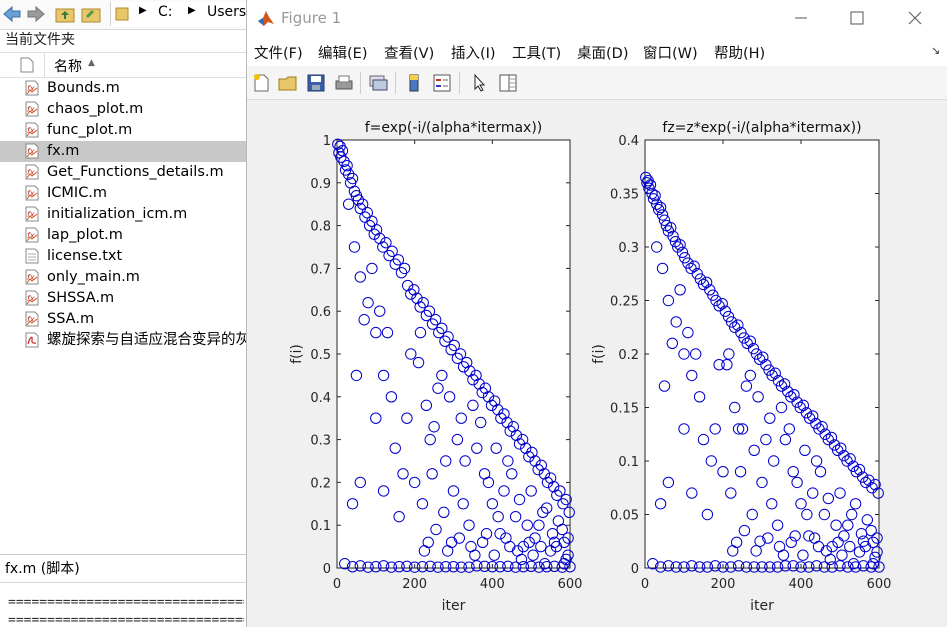 The height and width of the screenshot is (631, 947). What do you see at coordinates (311, 18) in the screenshot?
I see `window-title: Figure 1` at bounding box center [311, 18].